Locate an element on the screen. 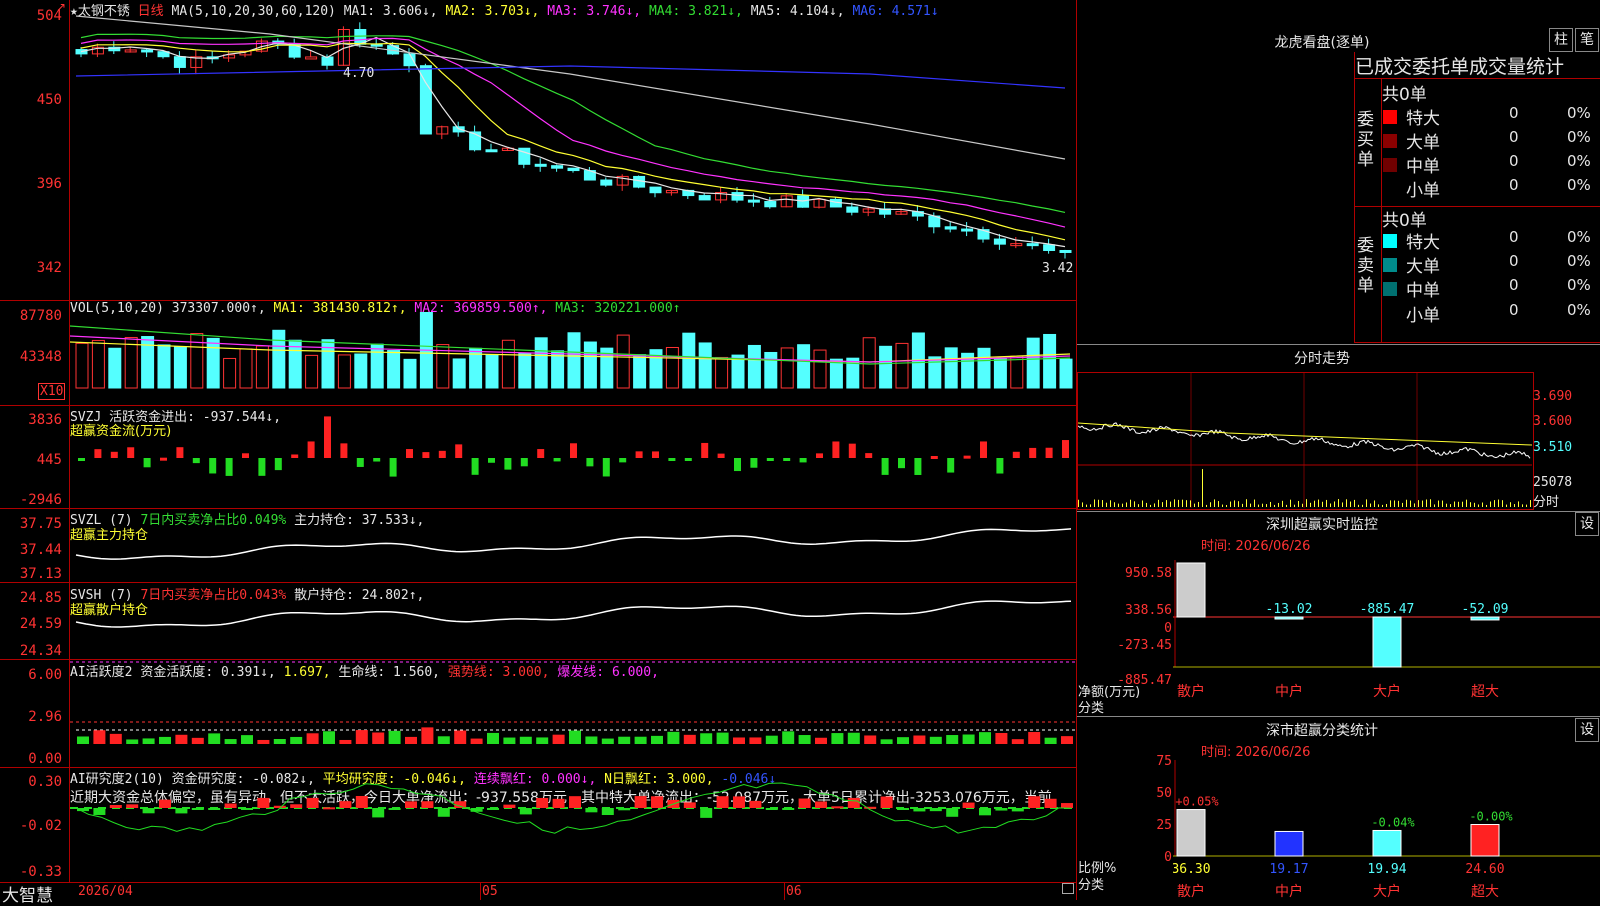  volume-chart is located at coordinates (573, 358).